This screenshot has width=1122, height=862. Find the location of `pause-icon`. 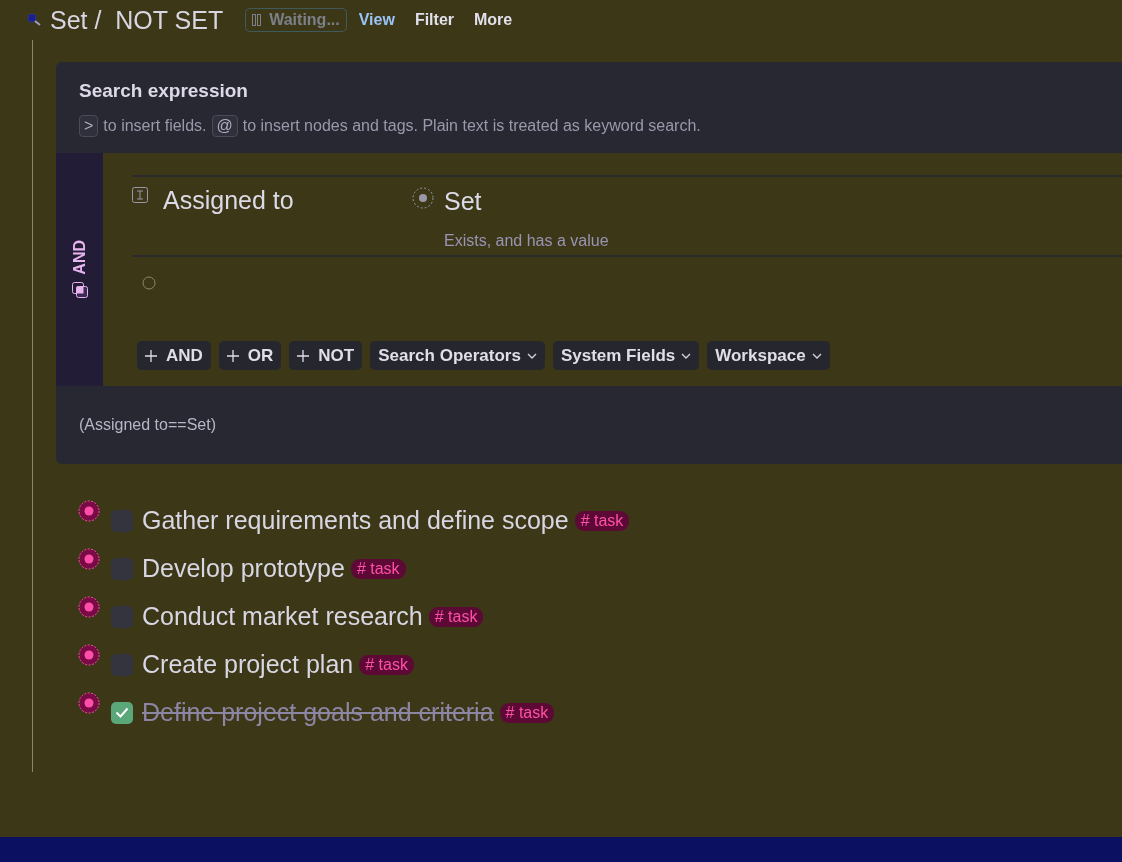

pause-icon is located at coordinates (257, 20).